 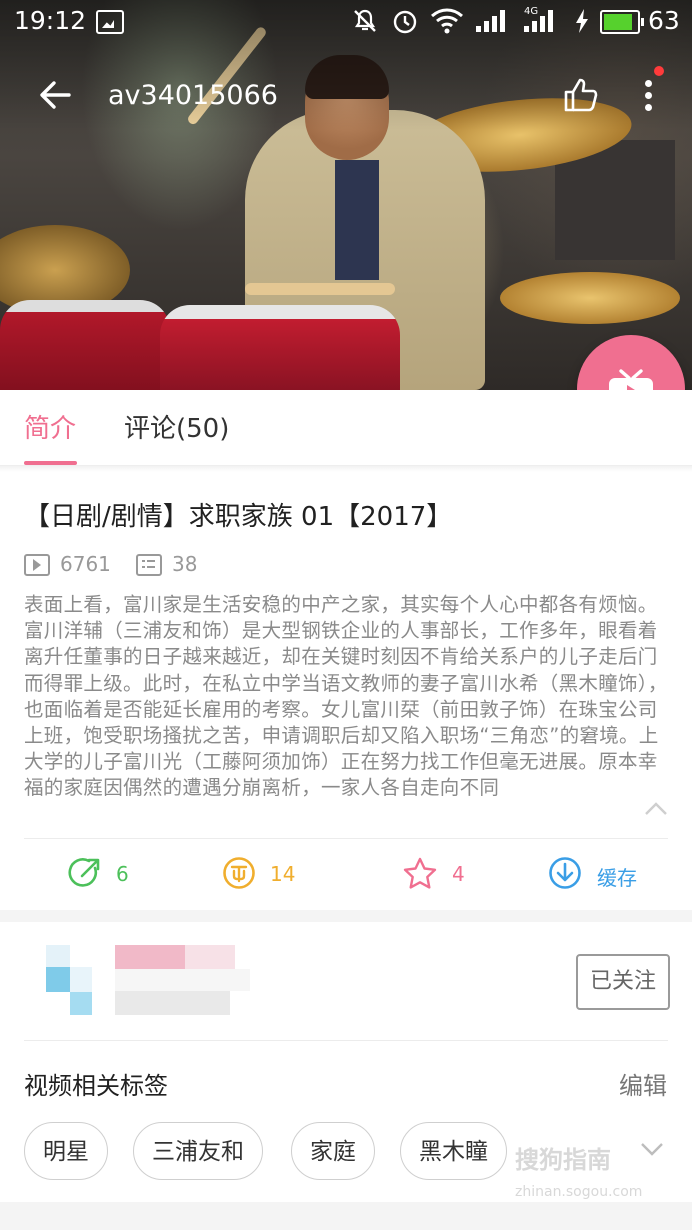 What do you see at coordinates (622, 22) in the screenshot?
I see `battery-icon` at bounding box center [622, 22].